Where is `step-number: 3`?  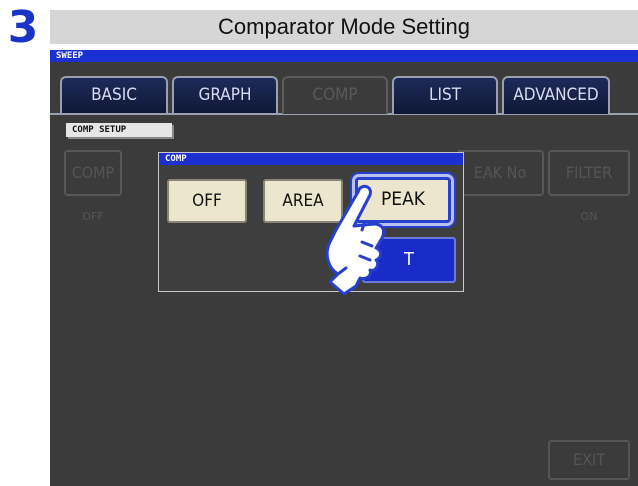 step-number: 3 is located at coordinates (23, 27).